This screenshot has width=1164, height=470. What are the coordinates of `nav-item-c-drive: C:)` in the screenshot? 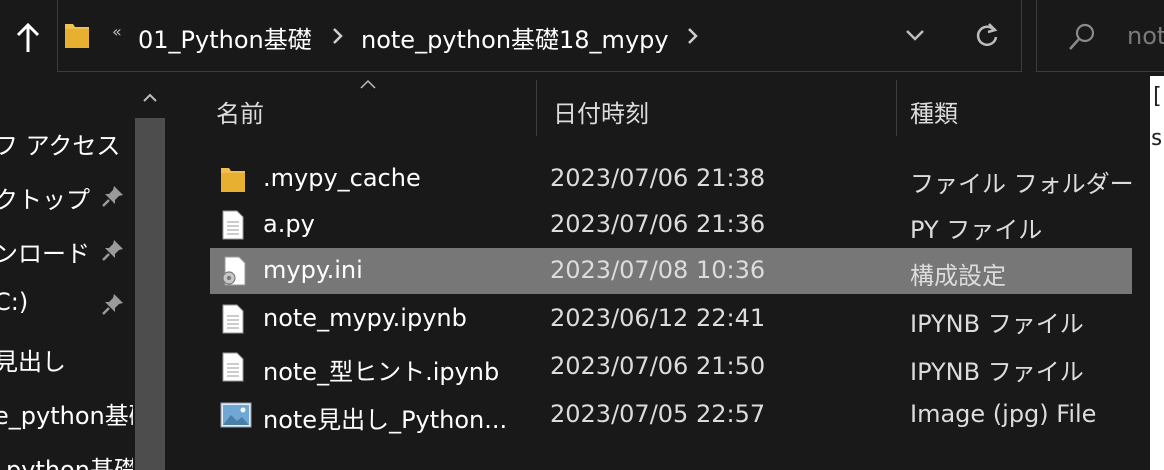 It's located at (14, 302).